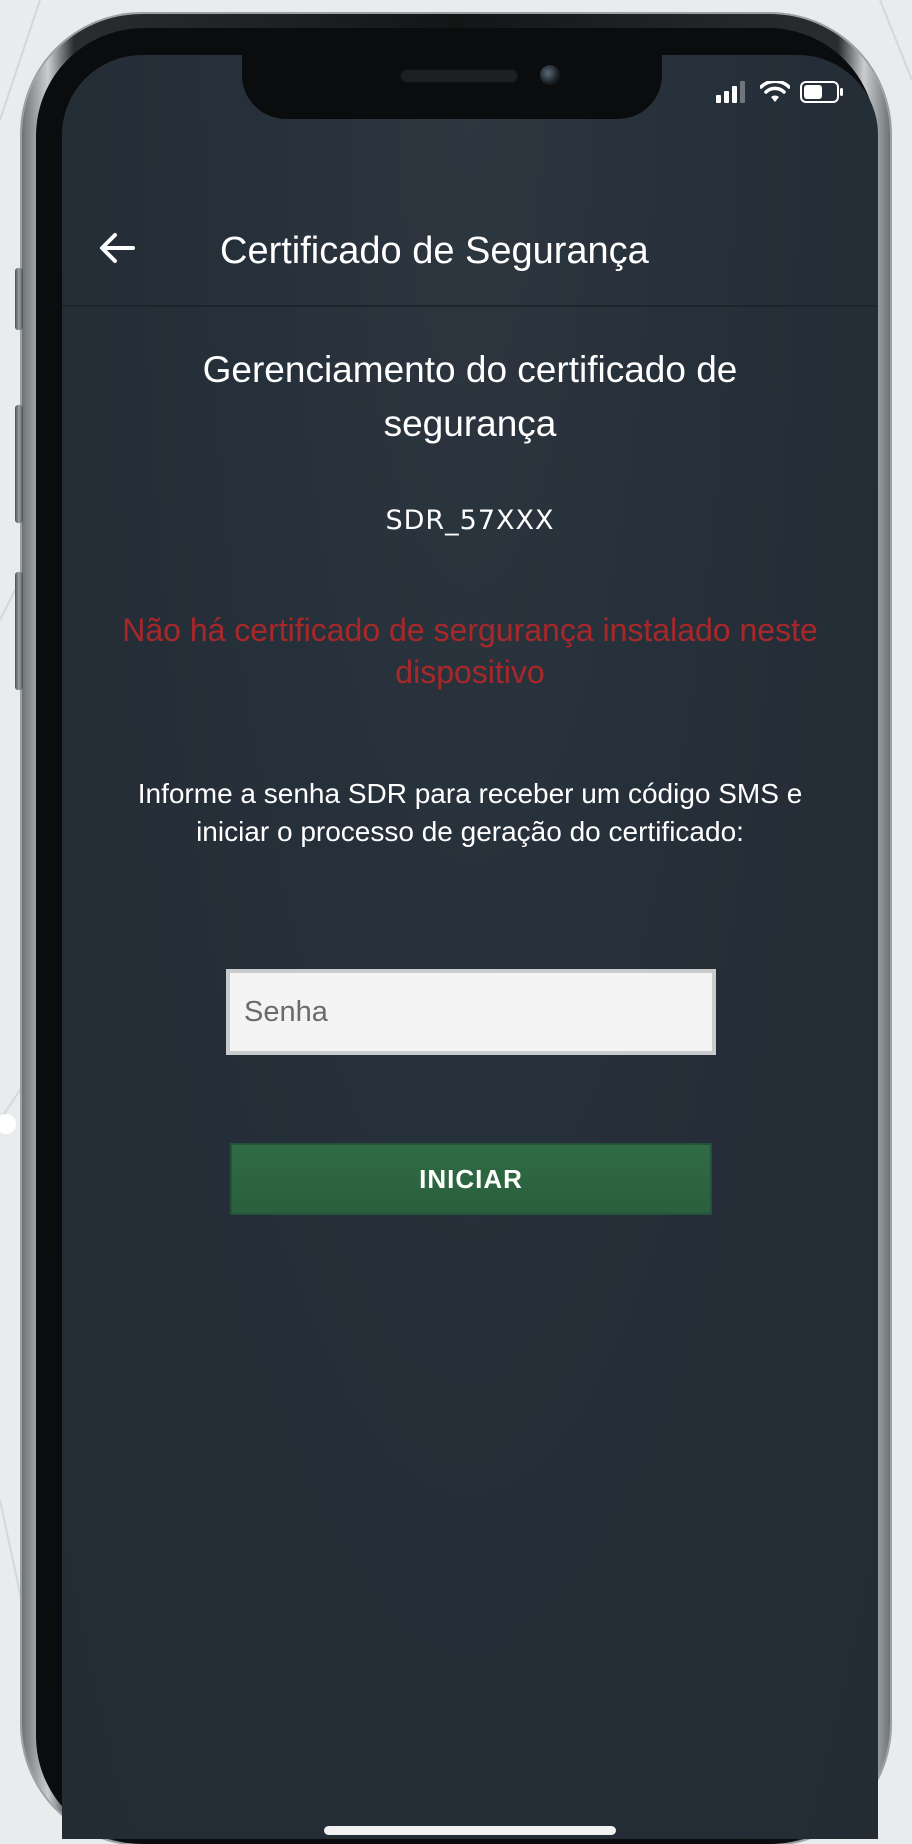 The image size is (912, 1844). Describe the element at coordinates (775, 92) in the screenshot. I see `wifi-icon` at that location.